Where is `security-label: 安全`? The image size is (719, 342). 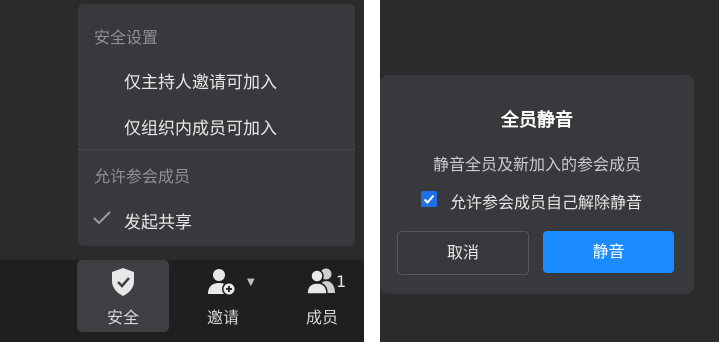
security-label: 安全 is located at coordinates (122, 317).